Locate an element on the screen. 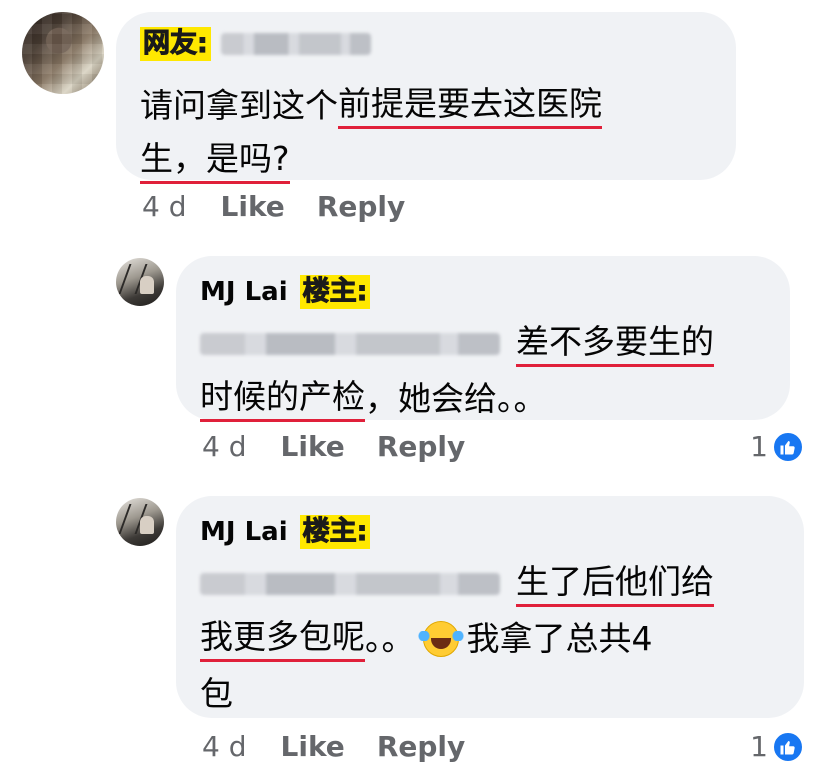  reply-text-part: ，她会给。。 is located at coordinates (456, 398).